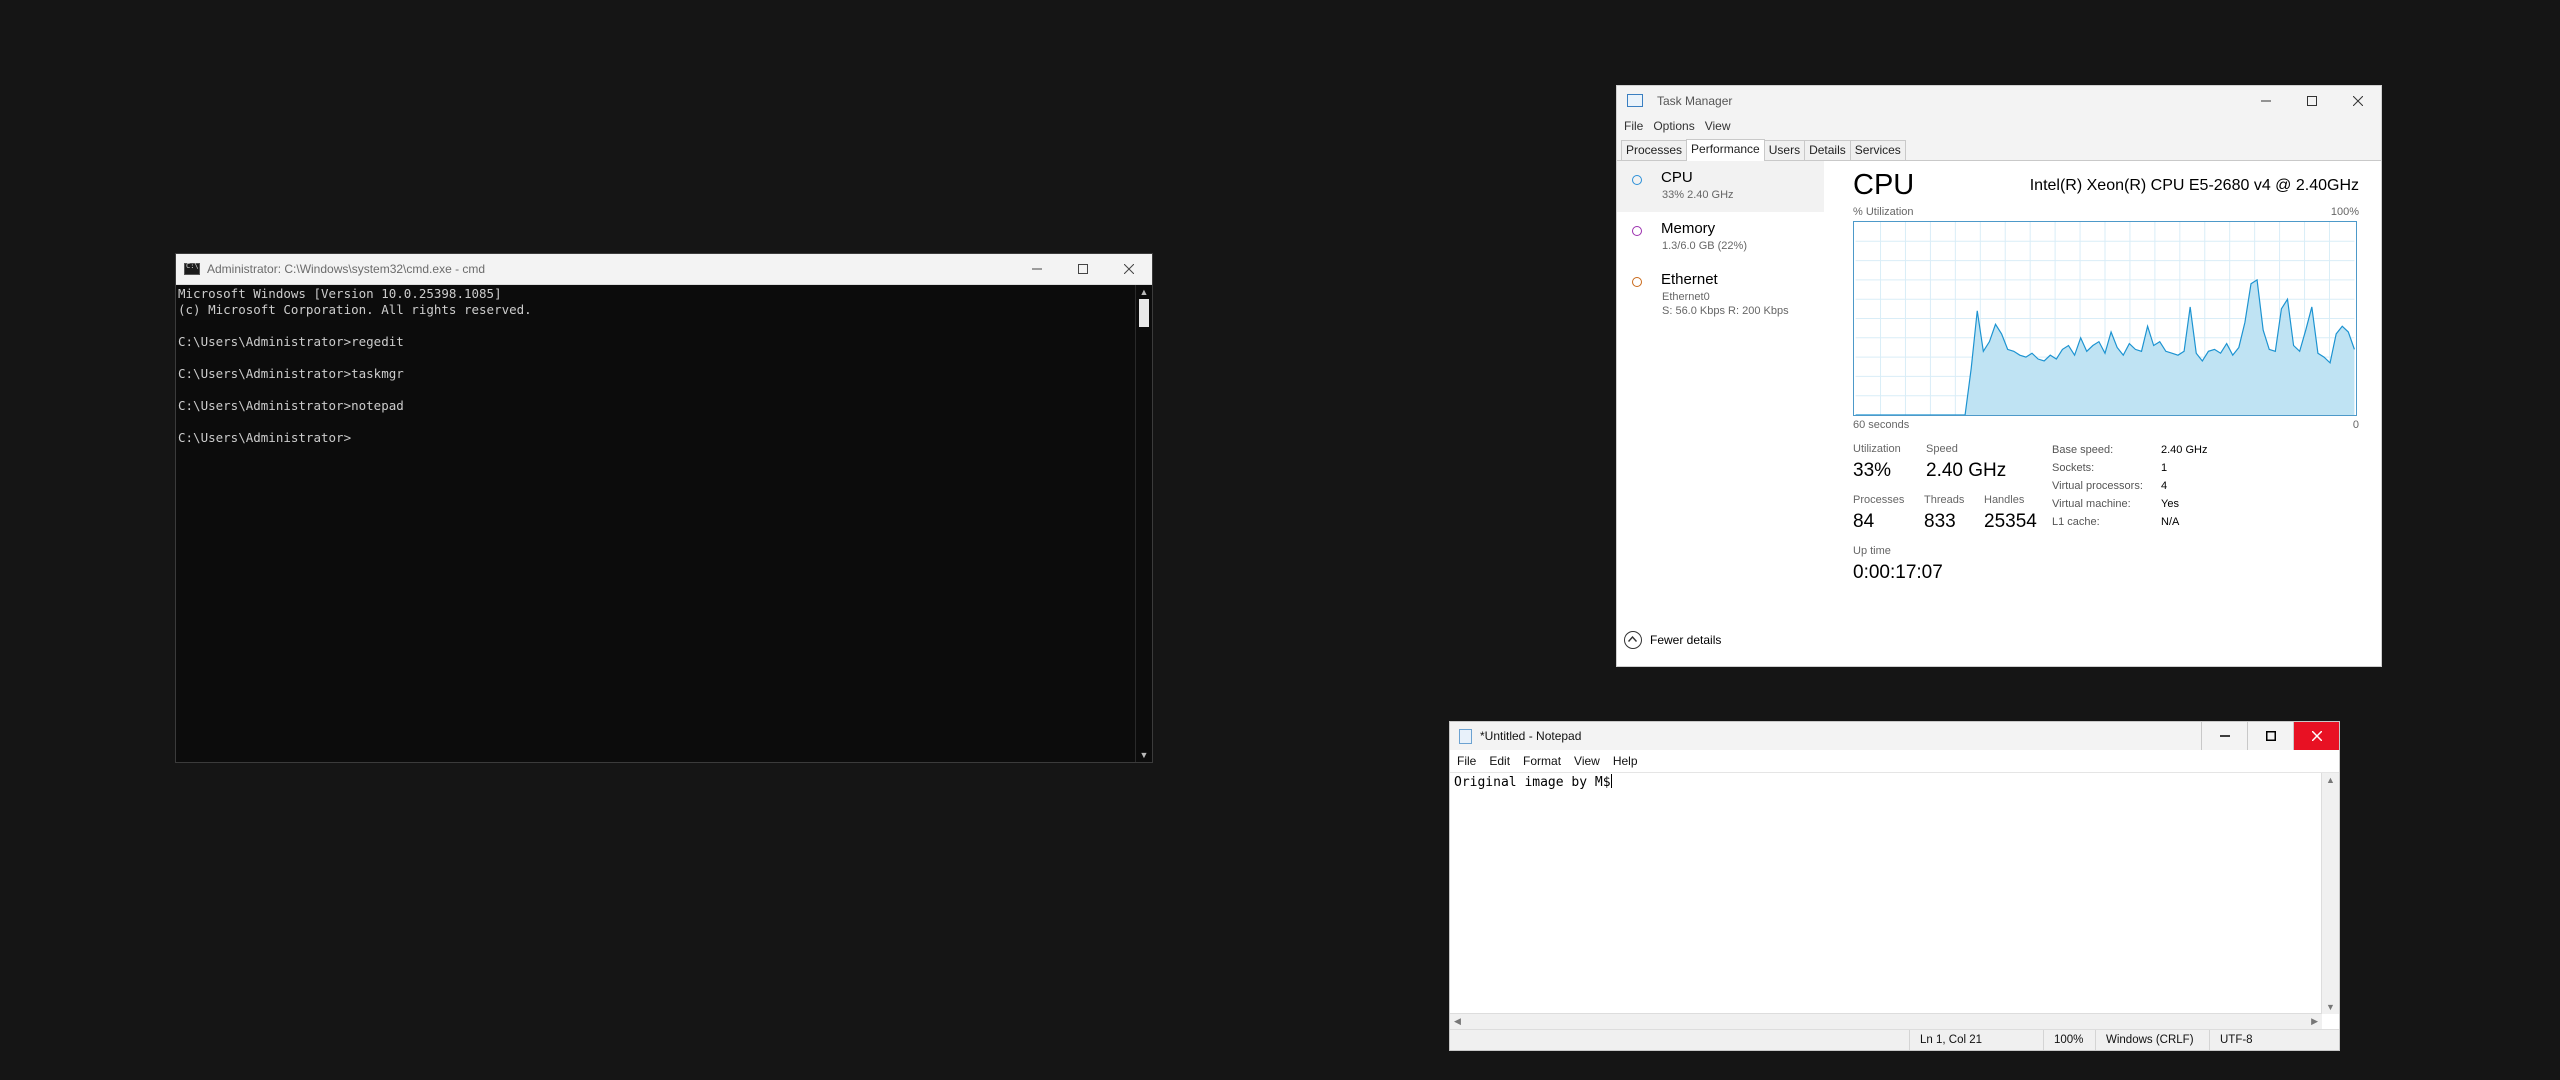 The width and height of the screenshot is (2560, 1080). Describe the element at coordinates (2355, 425) in the screenshot. I see `graph-time-right-label: 0` at that location.